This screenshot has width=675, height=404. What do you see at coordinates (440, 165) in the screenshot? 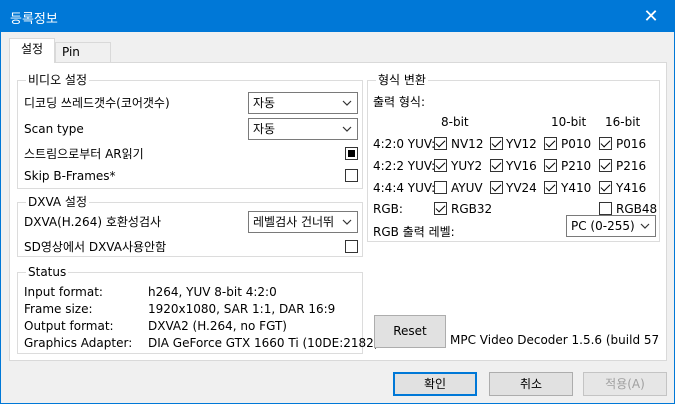
I see `yuy2-checkbox` at bounding box center [440, 165].